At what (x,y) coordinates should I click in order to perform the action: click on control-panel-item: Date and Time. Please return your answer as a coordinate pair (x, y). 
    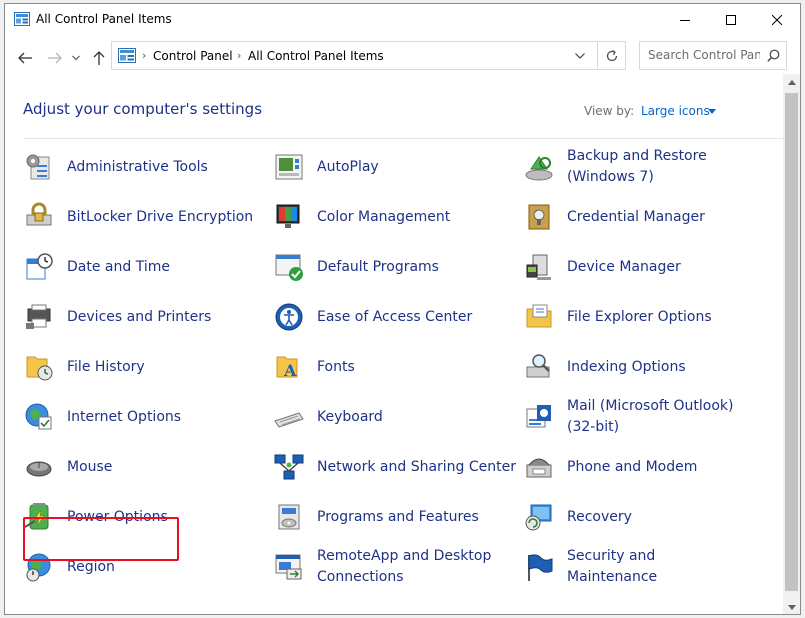
    Looking at the image, I should click on (96, 267).